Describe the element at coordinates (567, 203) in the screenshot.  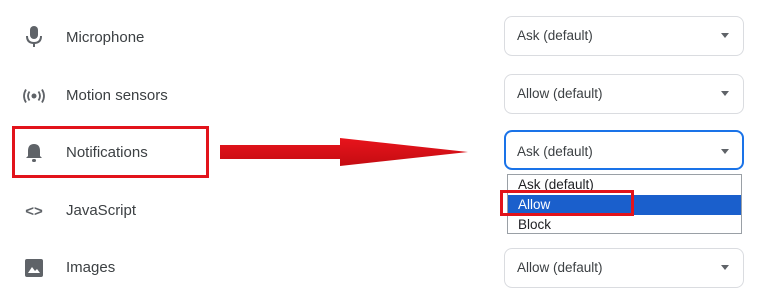
I see `allow-option-highlight-box` at that location.